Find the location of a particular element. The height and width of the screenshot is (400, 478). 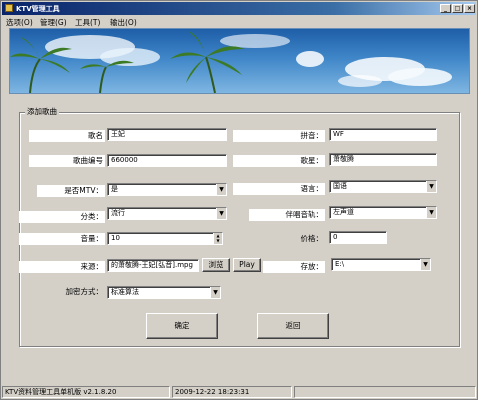

storage-label: 存放： is located at coordinates (294, 267).